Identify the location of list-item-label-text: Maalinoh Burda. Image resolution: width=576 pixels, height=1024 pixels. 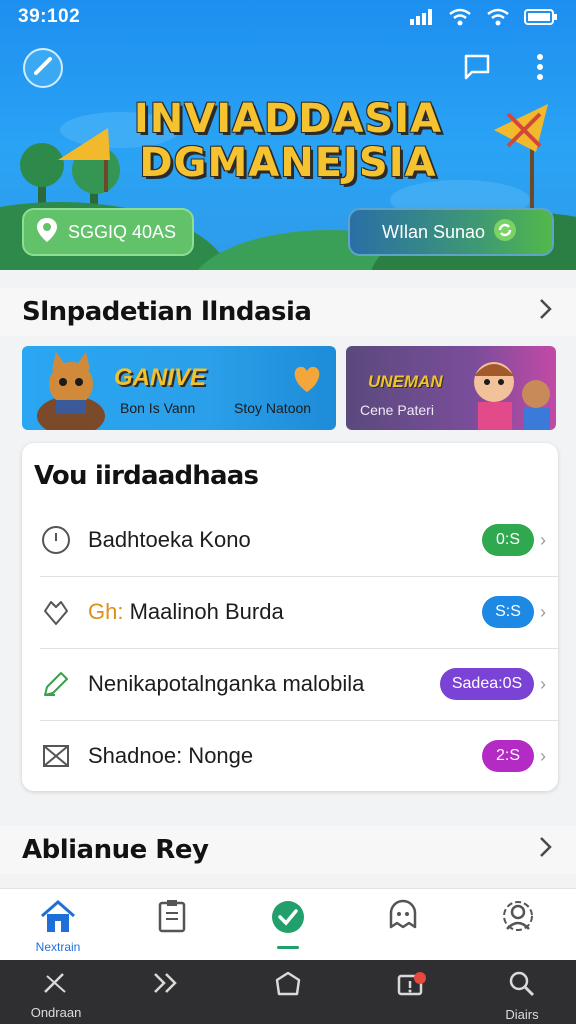
(203, 611).